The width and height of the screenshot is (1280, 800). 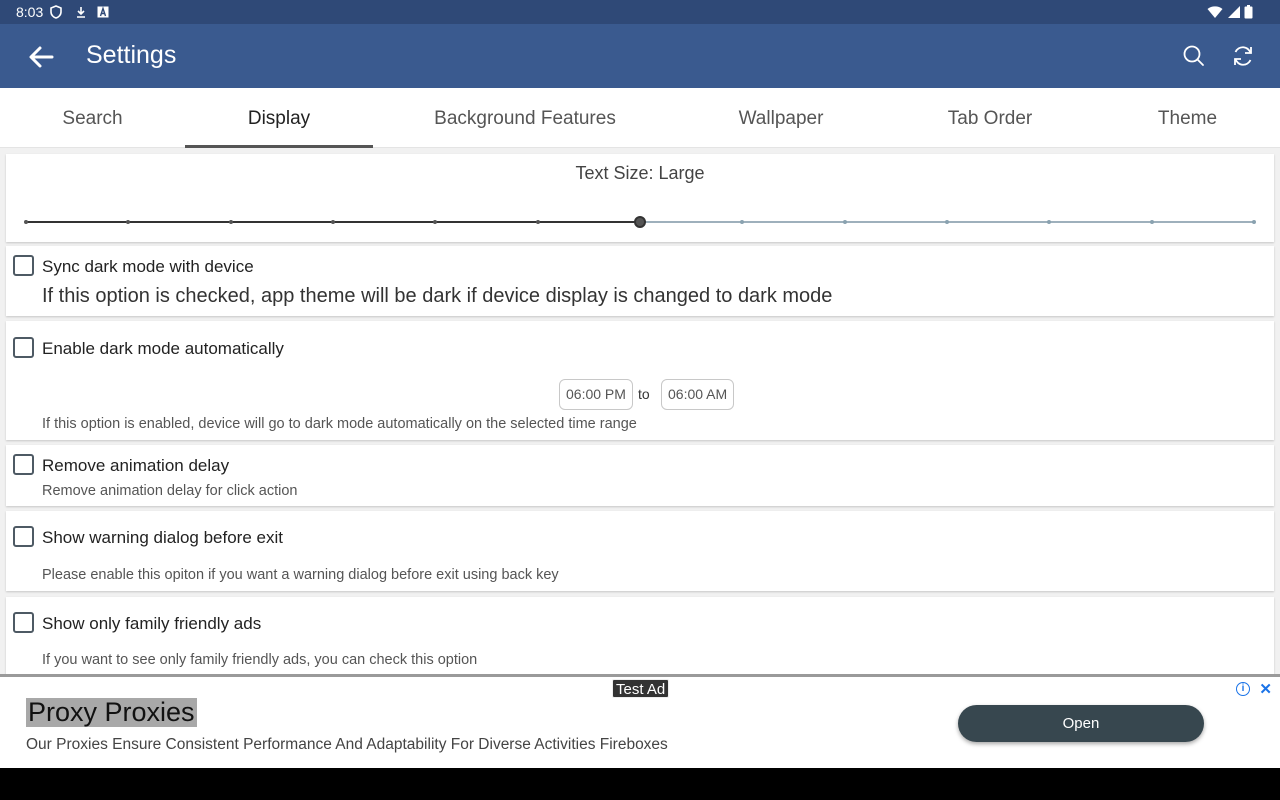 I want to click on start-time-field: 06:00 PM, so click(x=596, y=394).